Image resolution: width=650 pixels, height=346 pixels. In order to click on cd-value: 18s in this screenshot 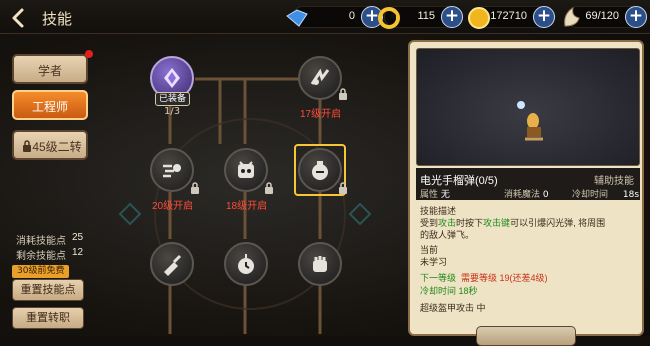, I will do `click(631, 195)`.